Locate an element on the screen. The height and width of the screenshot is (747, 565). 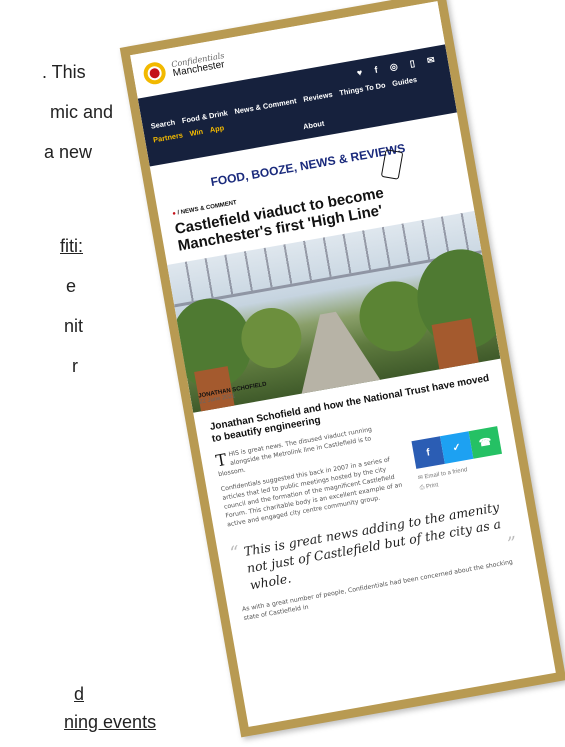
twitter-share-button: ✓ is located at coordinates (457, 448).